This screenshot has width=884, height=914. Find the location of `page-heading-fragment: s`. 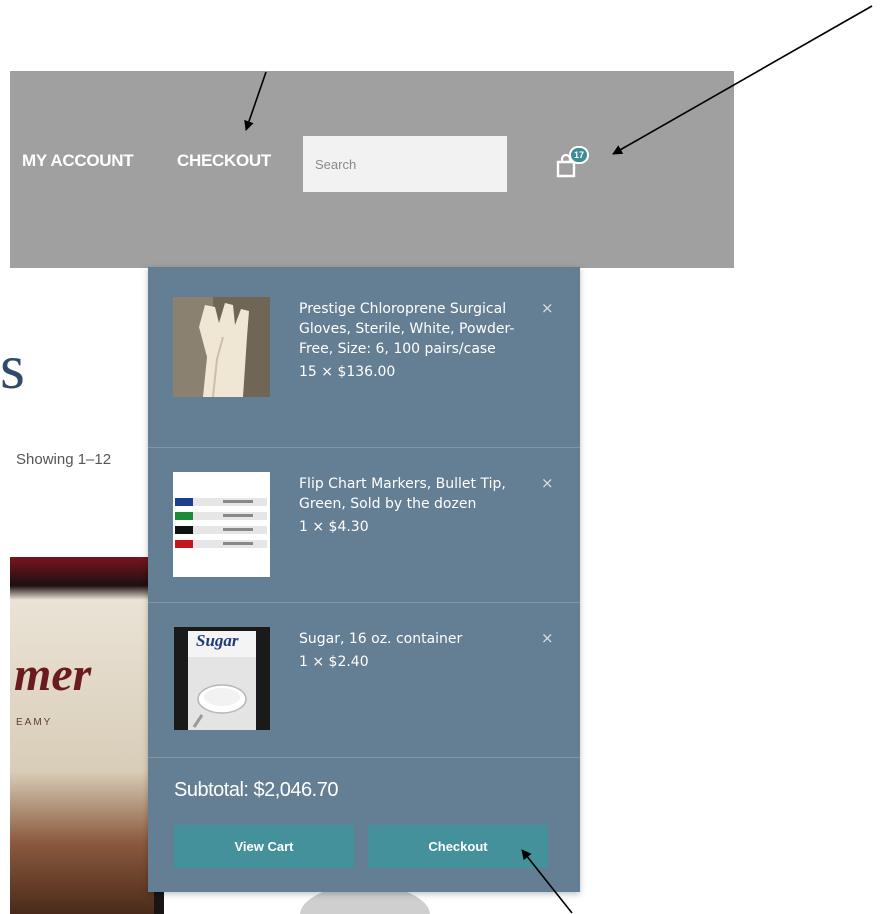

page-heading-fragment: s is located at coordinates (12, 366).